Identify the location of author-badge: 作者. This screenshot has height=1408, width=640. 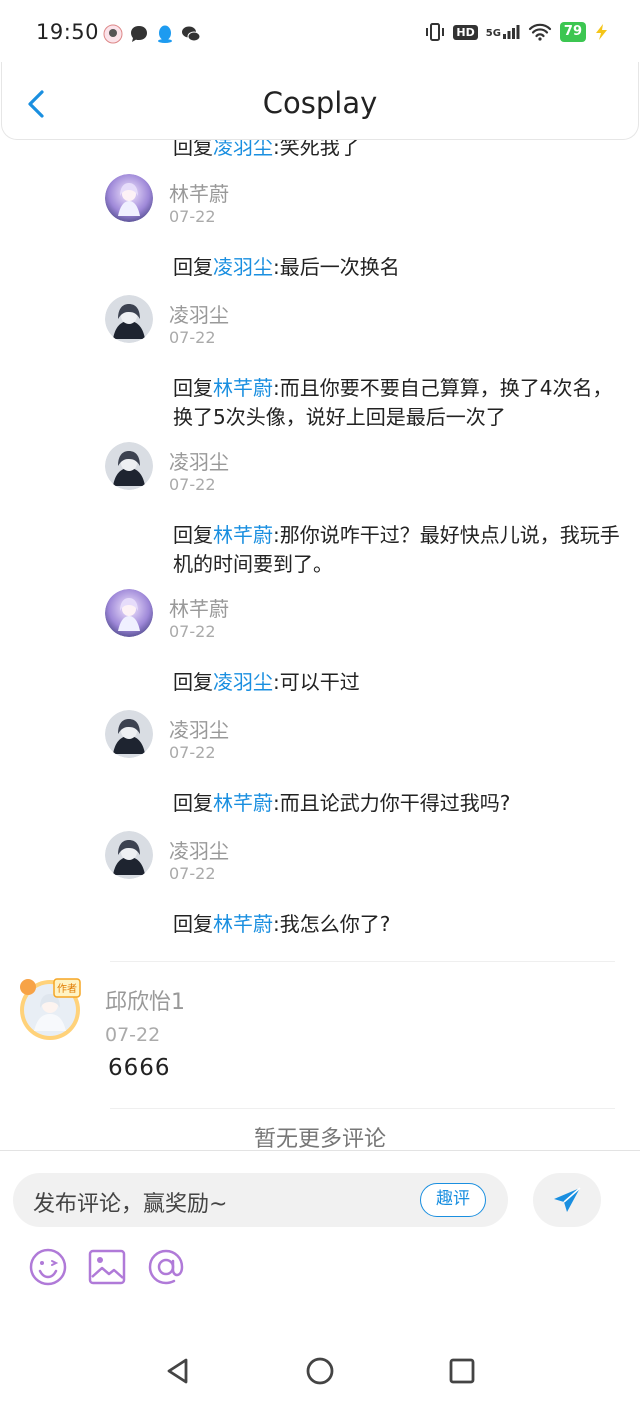
(67, 989).